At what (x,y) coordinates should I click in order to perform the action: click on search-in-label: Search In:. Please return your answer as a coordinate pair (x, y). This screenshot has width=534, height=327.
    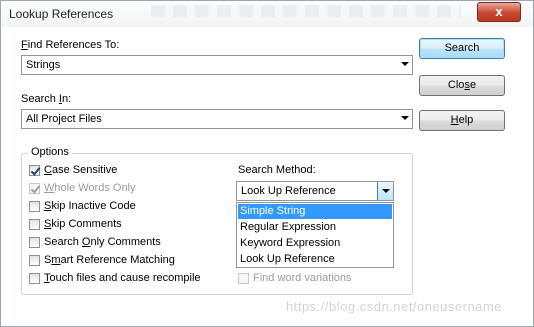
    Looking at the image, I should click on (46, 99).